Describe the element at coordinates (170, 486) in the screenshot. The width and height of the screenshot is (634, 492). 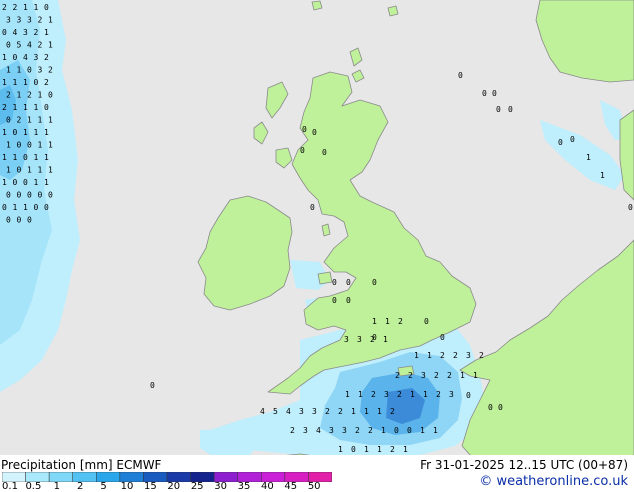
I see `legend-ticks: 0.1 0.5 1 2 5 10 15 20 25 30 35 40 45 50` at that location.